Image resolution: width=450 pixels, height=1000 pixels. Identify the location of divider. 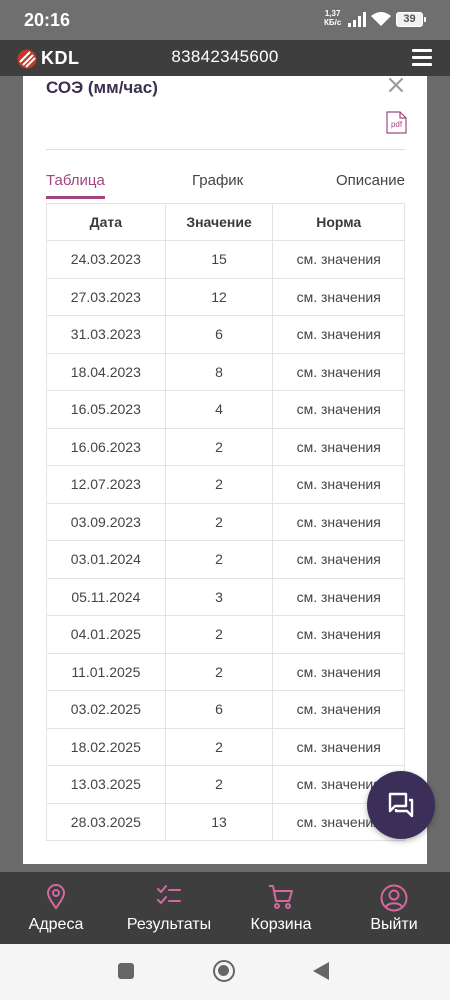
(225, 149).